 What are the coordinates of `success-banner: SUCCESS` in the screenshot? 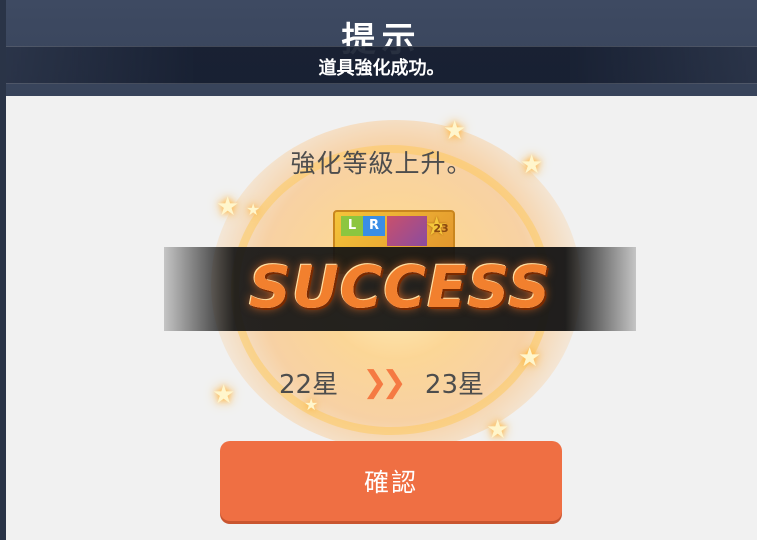 It's located at (400, 289).